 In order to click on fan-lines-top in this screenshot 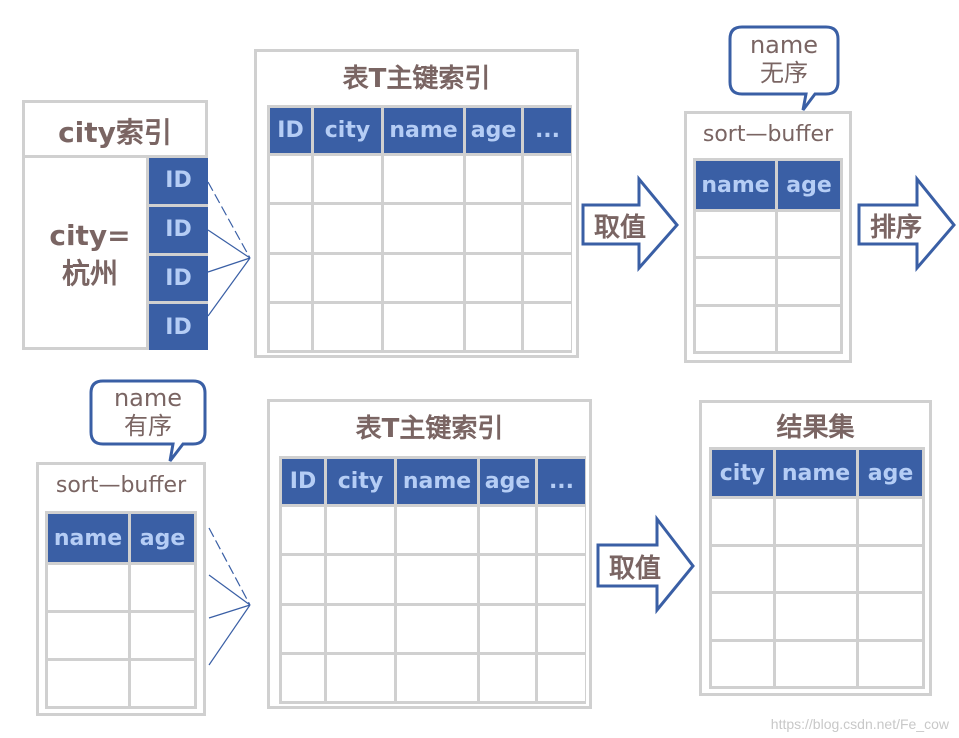, I will do `click(229, 249)`.